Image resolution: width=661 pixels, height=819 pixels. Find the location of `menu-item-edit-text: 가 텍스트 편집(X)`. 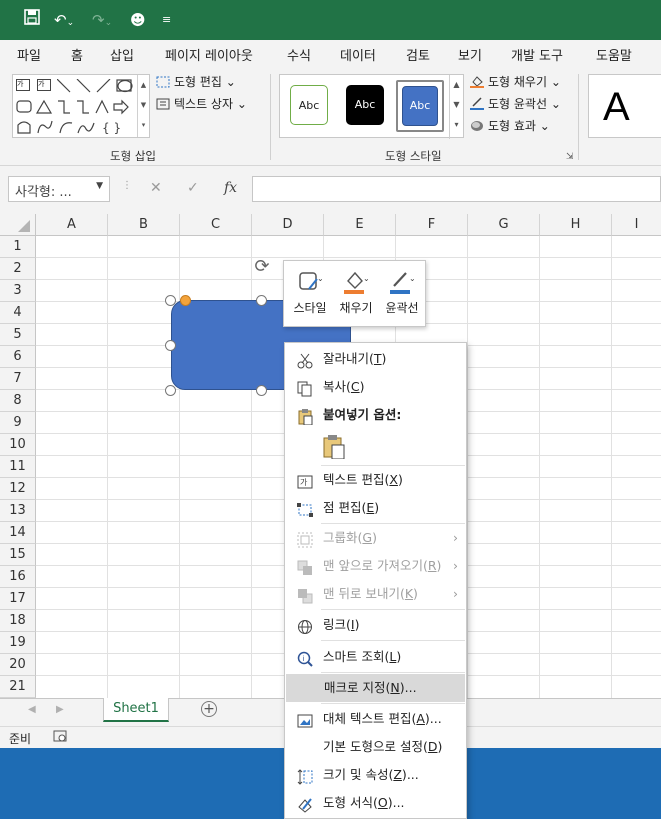

menu-item-edit-text: 가 텍스트 편집(X) is located at coordinates (375, 480).